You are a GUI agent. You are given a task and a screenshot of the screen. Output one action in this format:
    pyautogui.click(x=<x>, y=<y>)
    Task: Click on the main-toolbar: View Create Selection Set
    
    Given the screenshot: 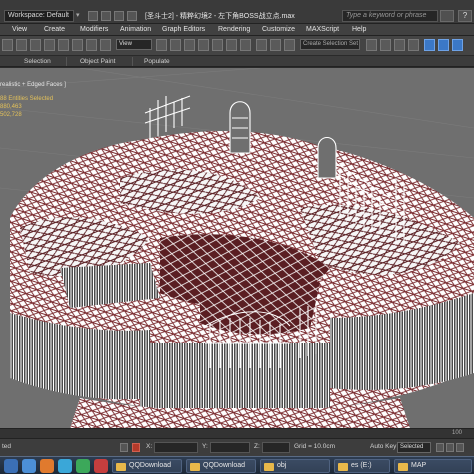 What is the action you would take?
    pyautogui.click(x=237, y=46)
    